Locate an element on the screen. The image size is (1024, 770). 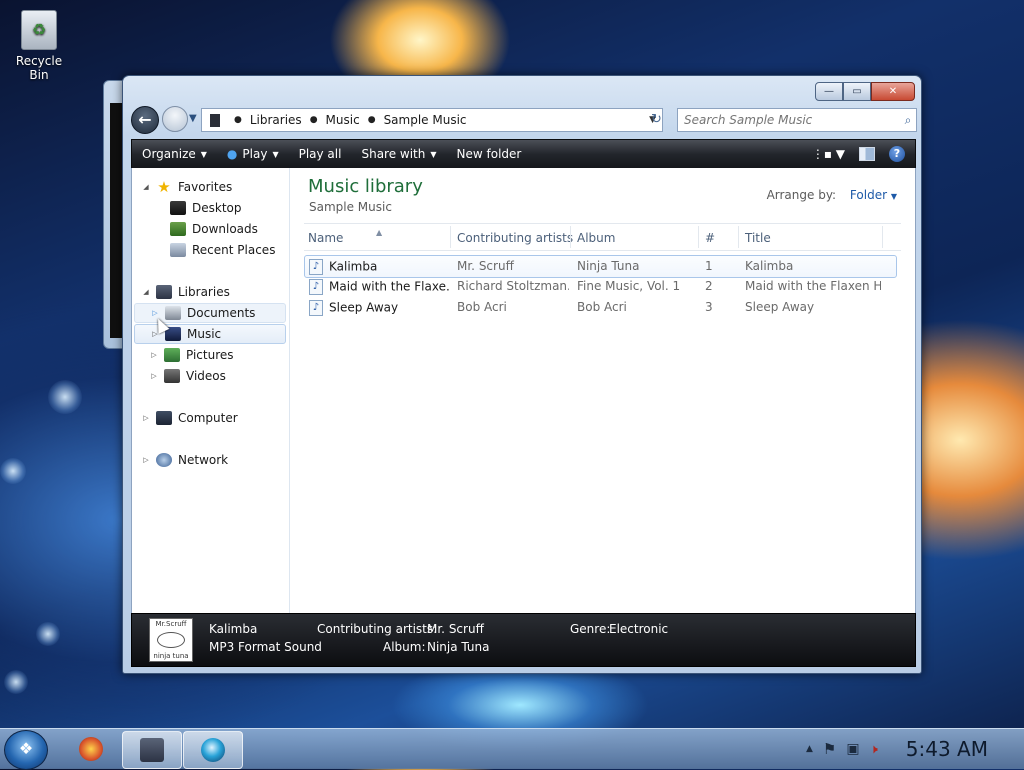
nav-favorites: ◢ ★ Favorites is located at coordinates (187, 187).